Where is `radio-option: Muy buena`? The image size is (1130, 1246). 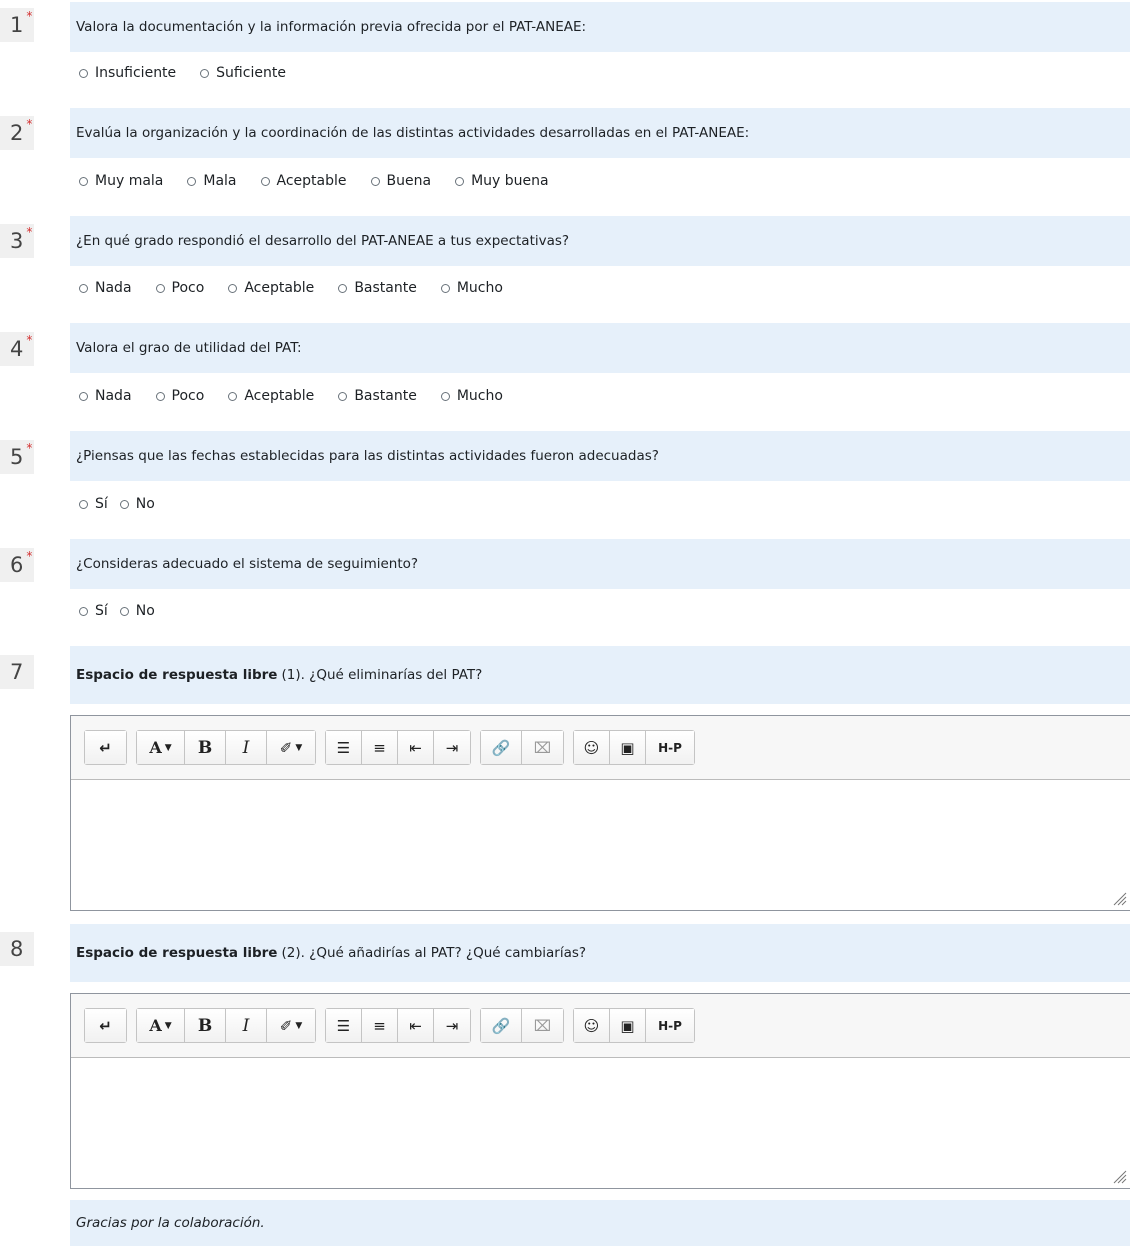 radio-option: Muy buena is located at coordinates (502, 181).